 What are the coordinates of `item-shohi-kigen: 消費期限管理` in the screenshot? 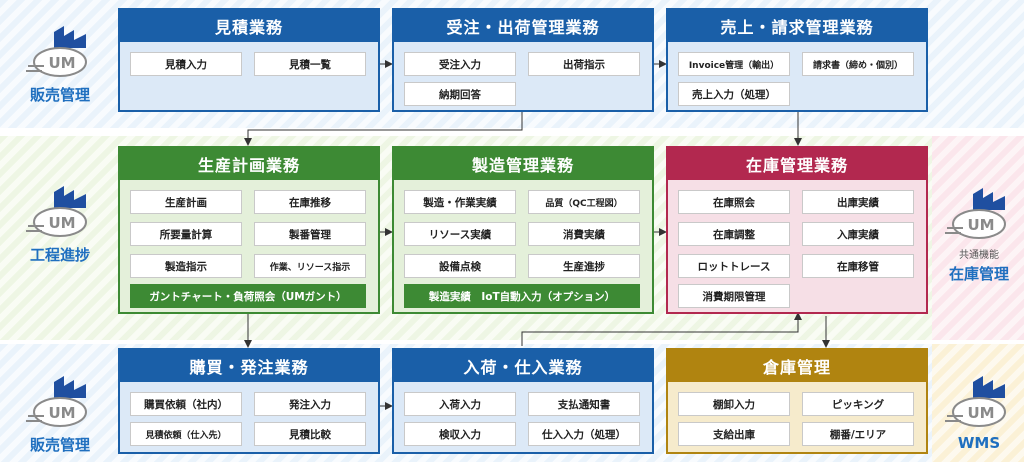 It's located at (734, 296).